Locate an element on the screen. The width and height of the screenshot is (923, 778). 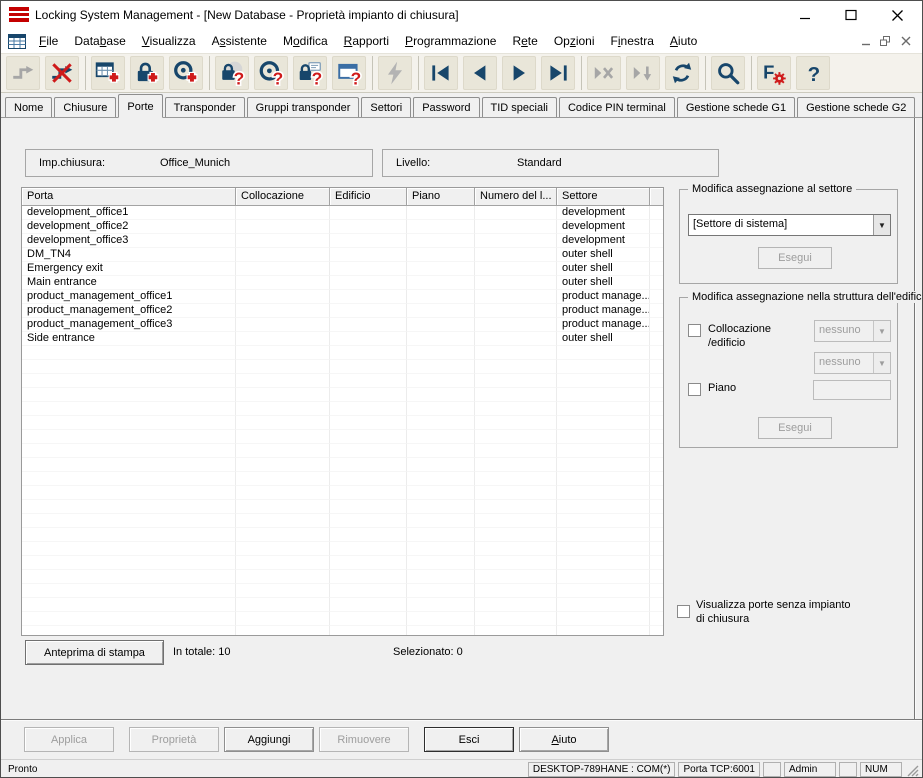
exit-button: Esci is located at coordinates (469, 739).